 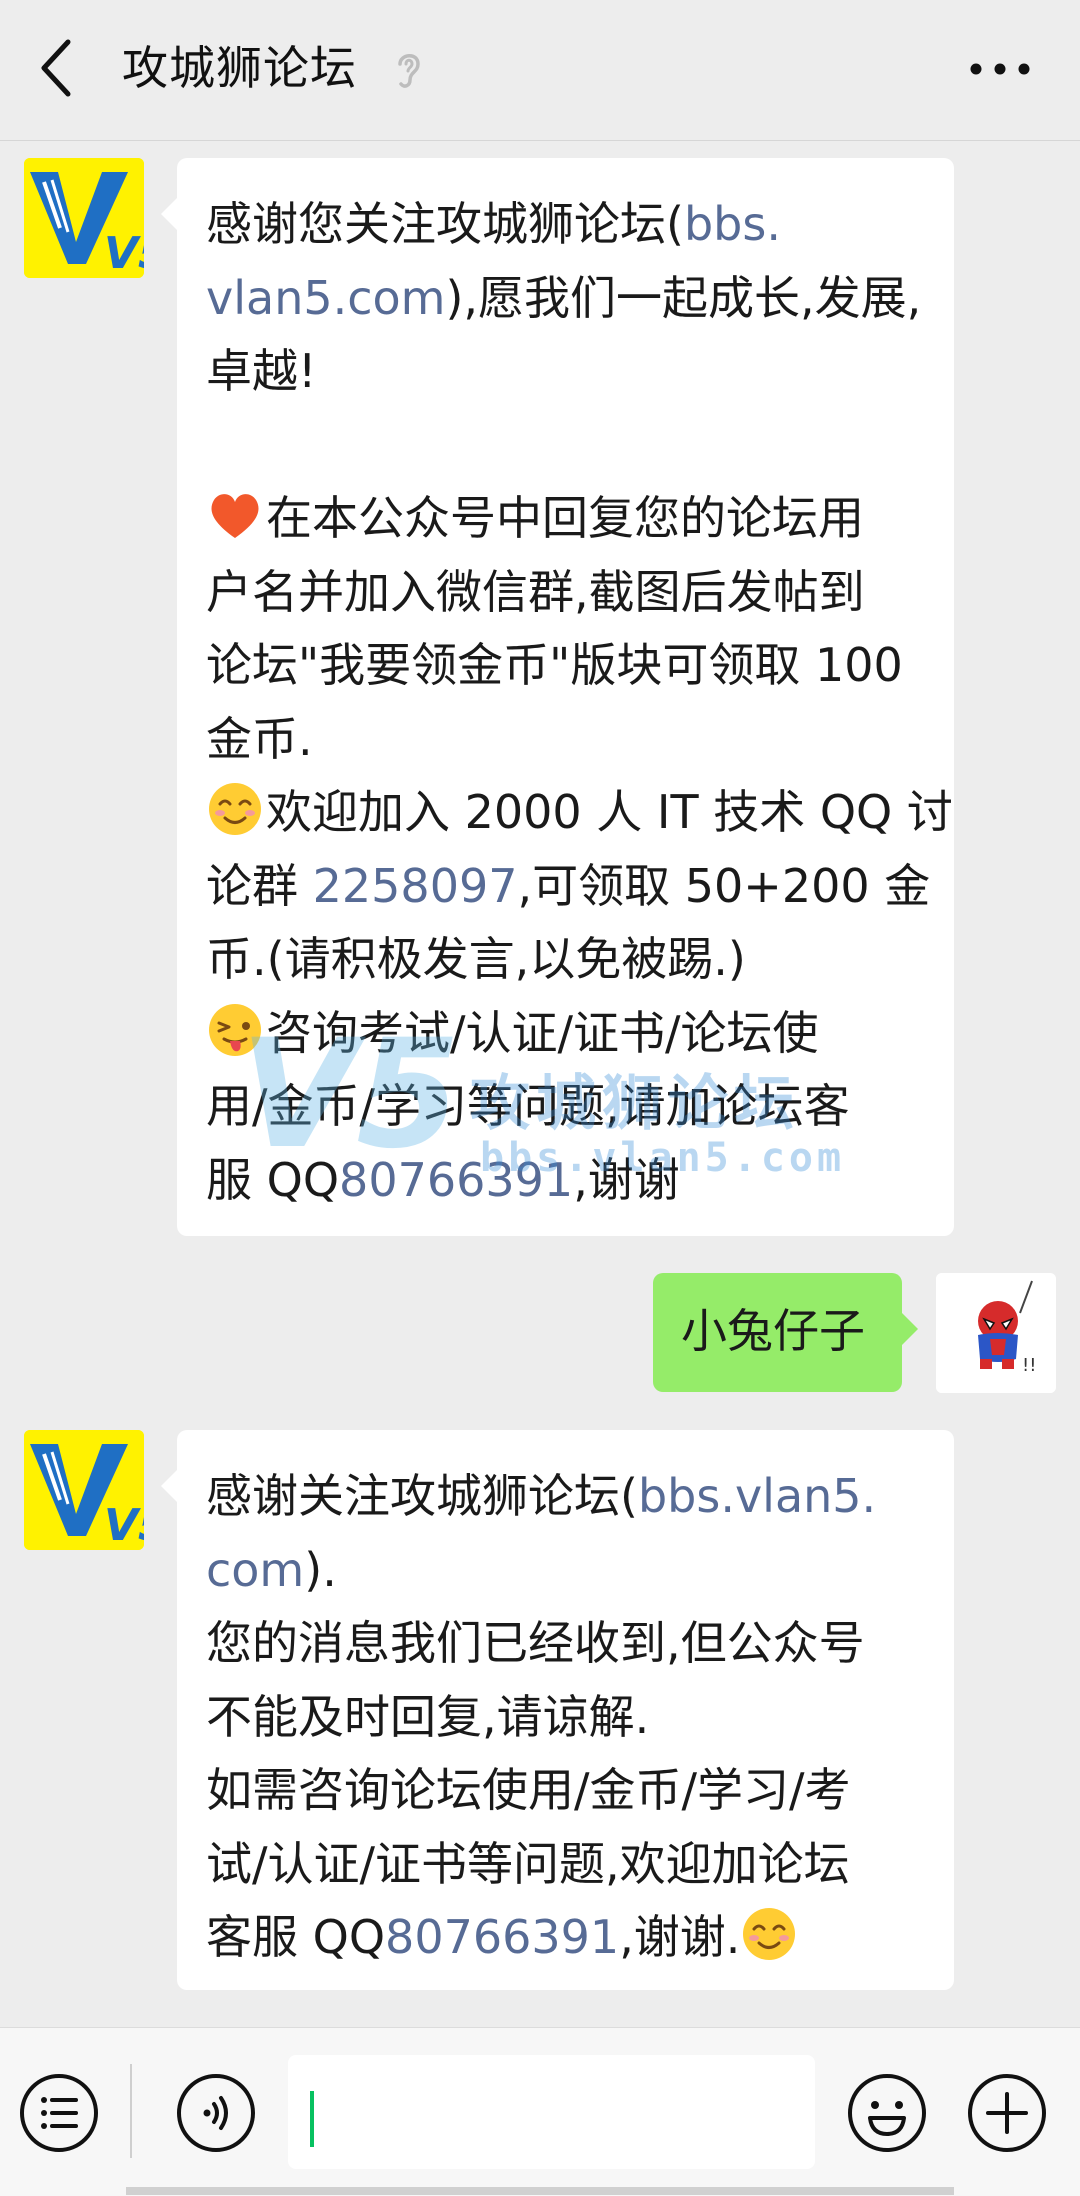 I want to click on bar-divider, so click(x=131, y=2111).